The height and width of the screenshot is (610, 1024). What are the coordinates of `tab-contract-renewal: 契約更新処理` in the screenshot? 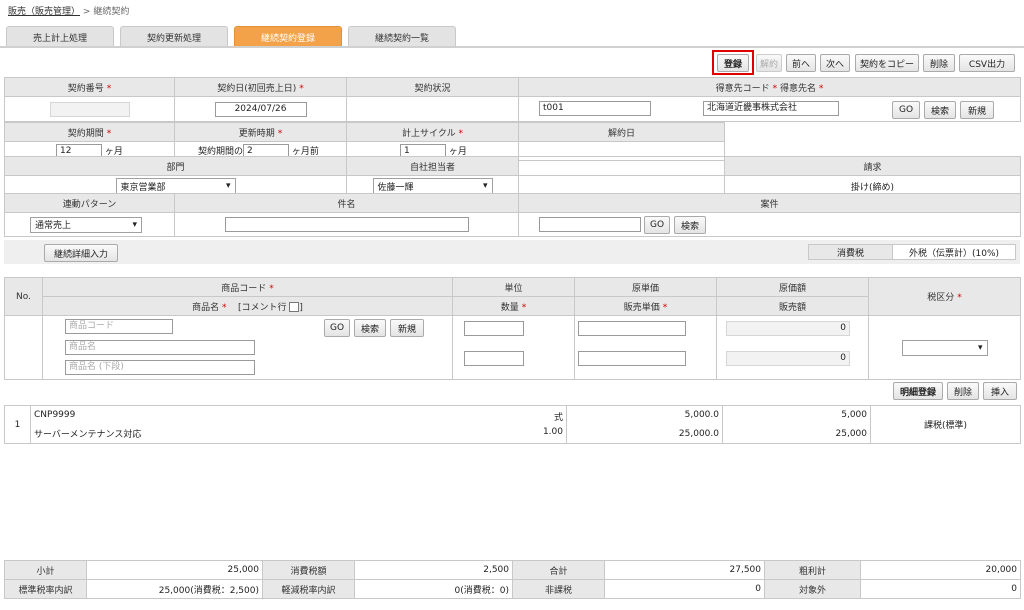 It's located at (174, 36).